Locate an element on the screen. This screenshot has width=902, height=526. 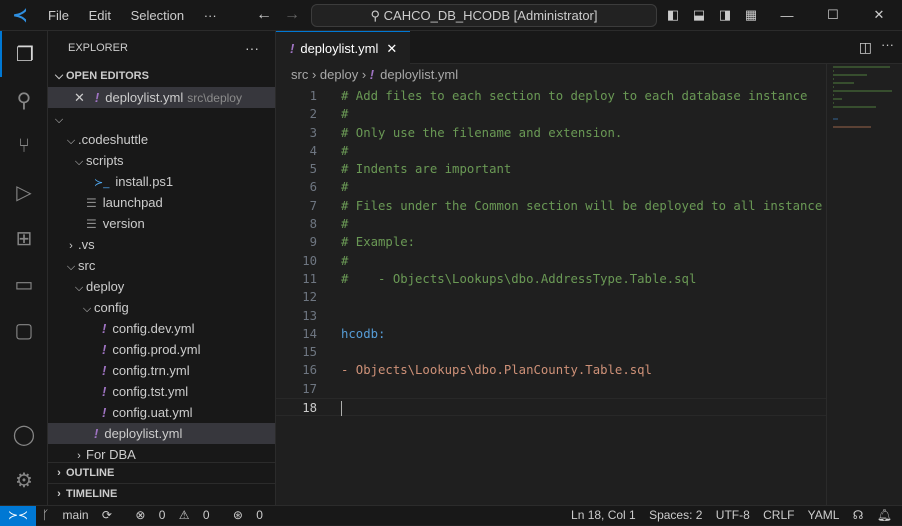
workspace-folder-header: ⌵ is located at coordinates (161, 118).